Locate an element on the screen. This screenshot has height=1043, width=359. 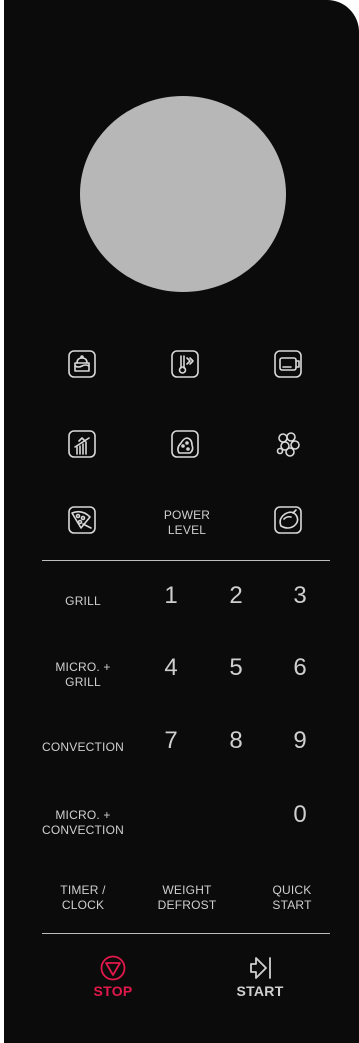
start-icon is located at coordinates (260, 968).